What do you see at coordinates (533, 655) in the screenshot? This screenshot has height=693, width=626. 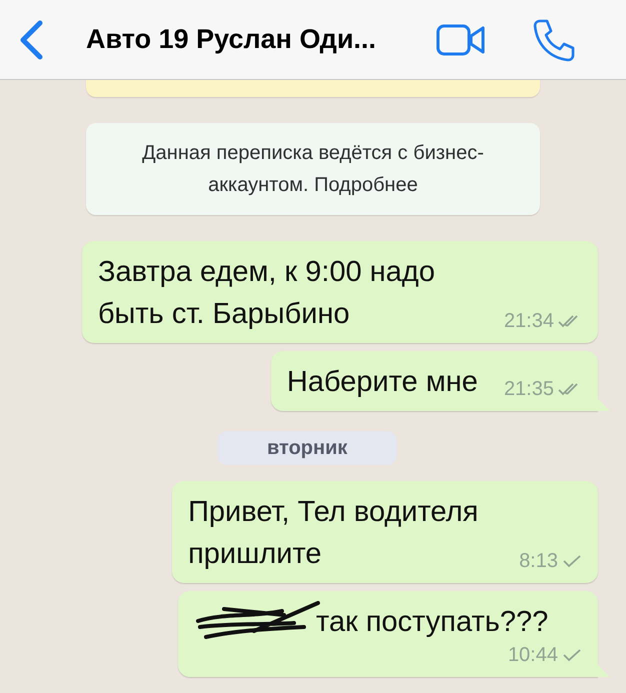 I see `message-time: 10:44` at bounding box center [533, 655].